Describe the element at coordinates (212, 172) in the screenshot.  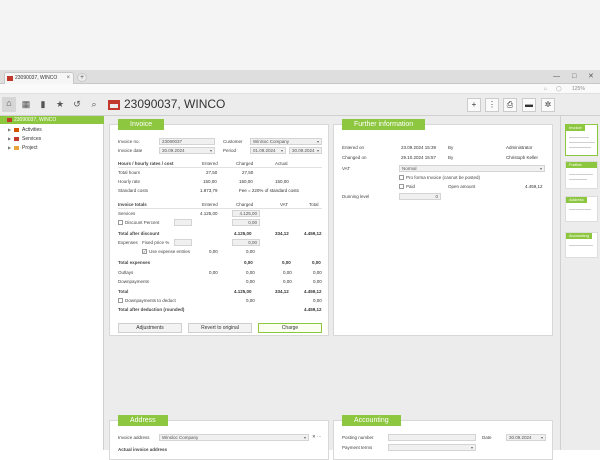
I see `total-hours-entered: 27,50` at that location.